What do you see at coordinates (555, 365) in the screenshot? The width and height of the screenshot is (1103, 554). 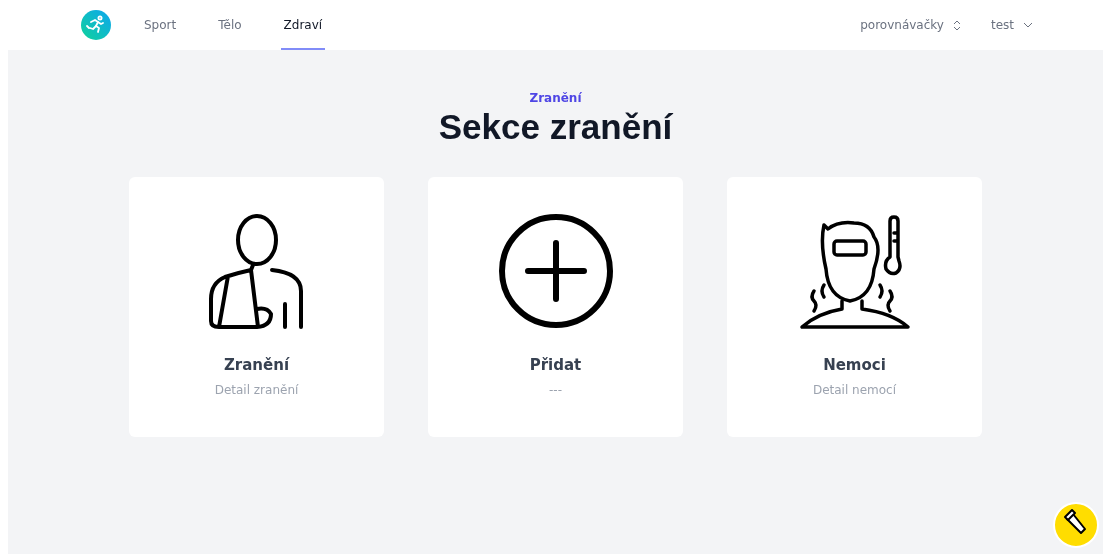 I see `card-title: Přidat` at bounding box center [555, 365].